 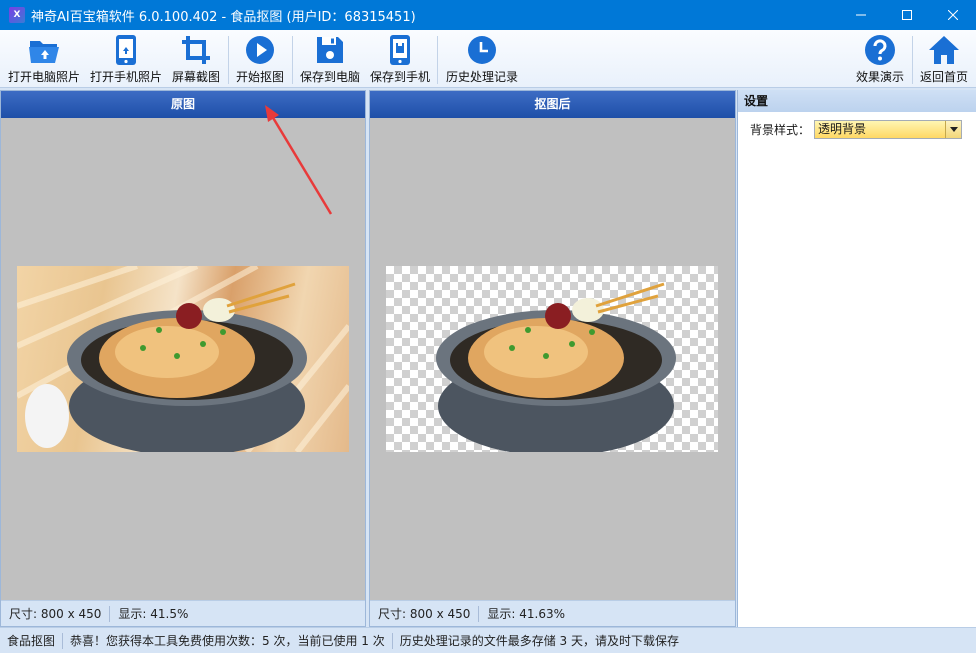 I want to click on history-button: 历史处理记录, so click(x=482, y=60).